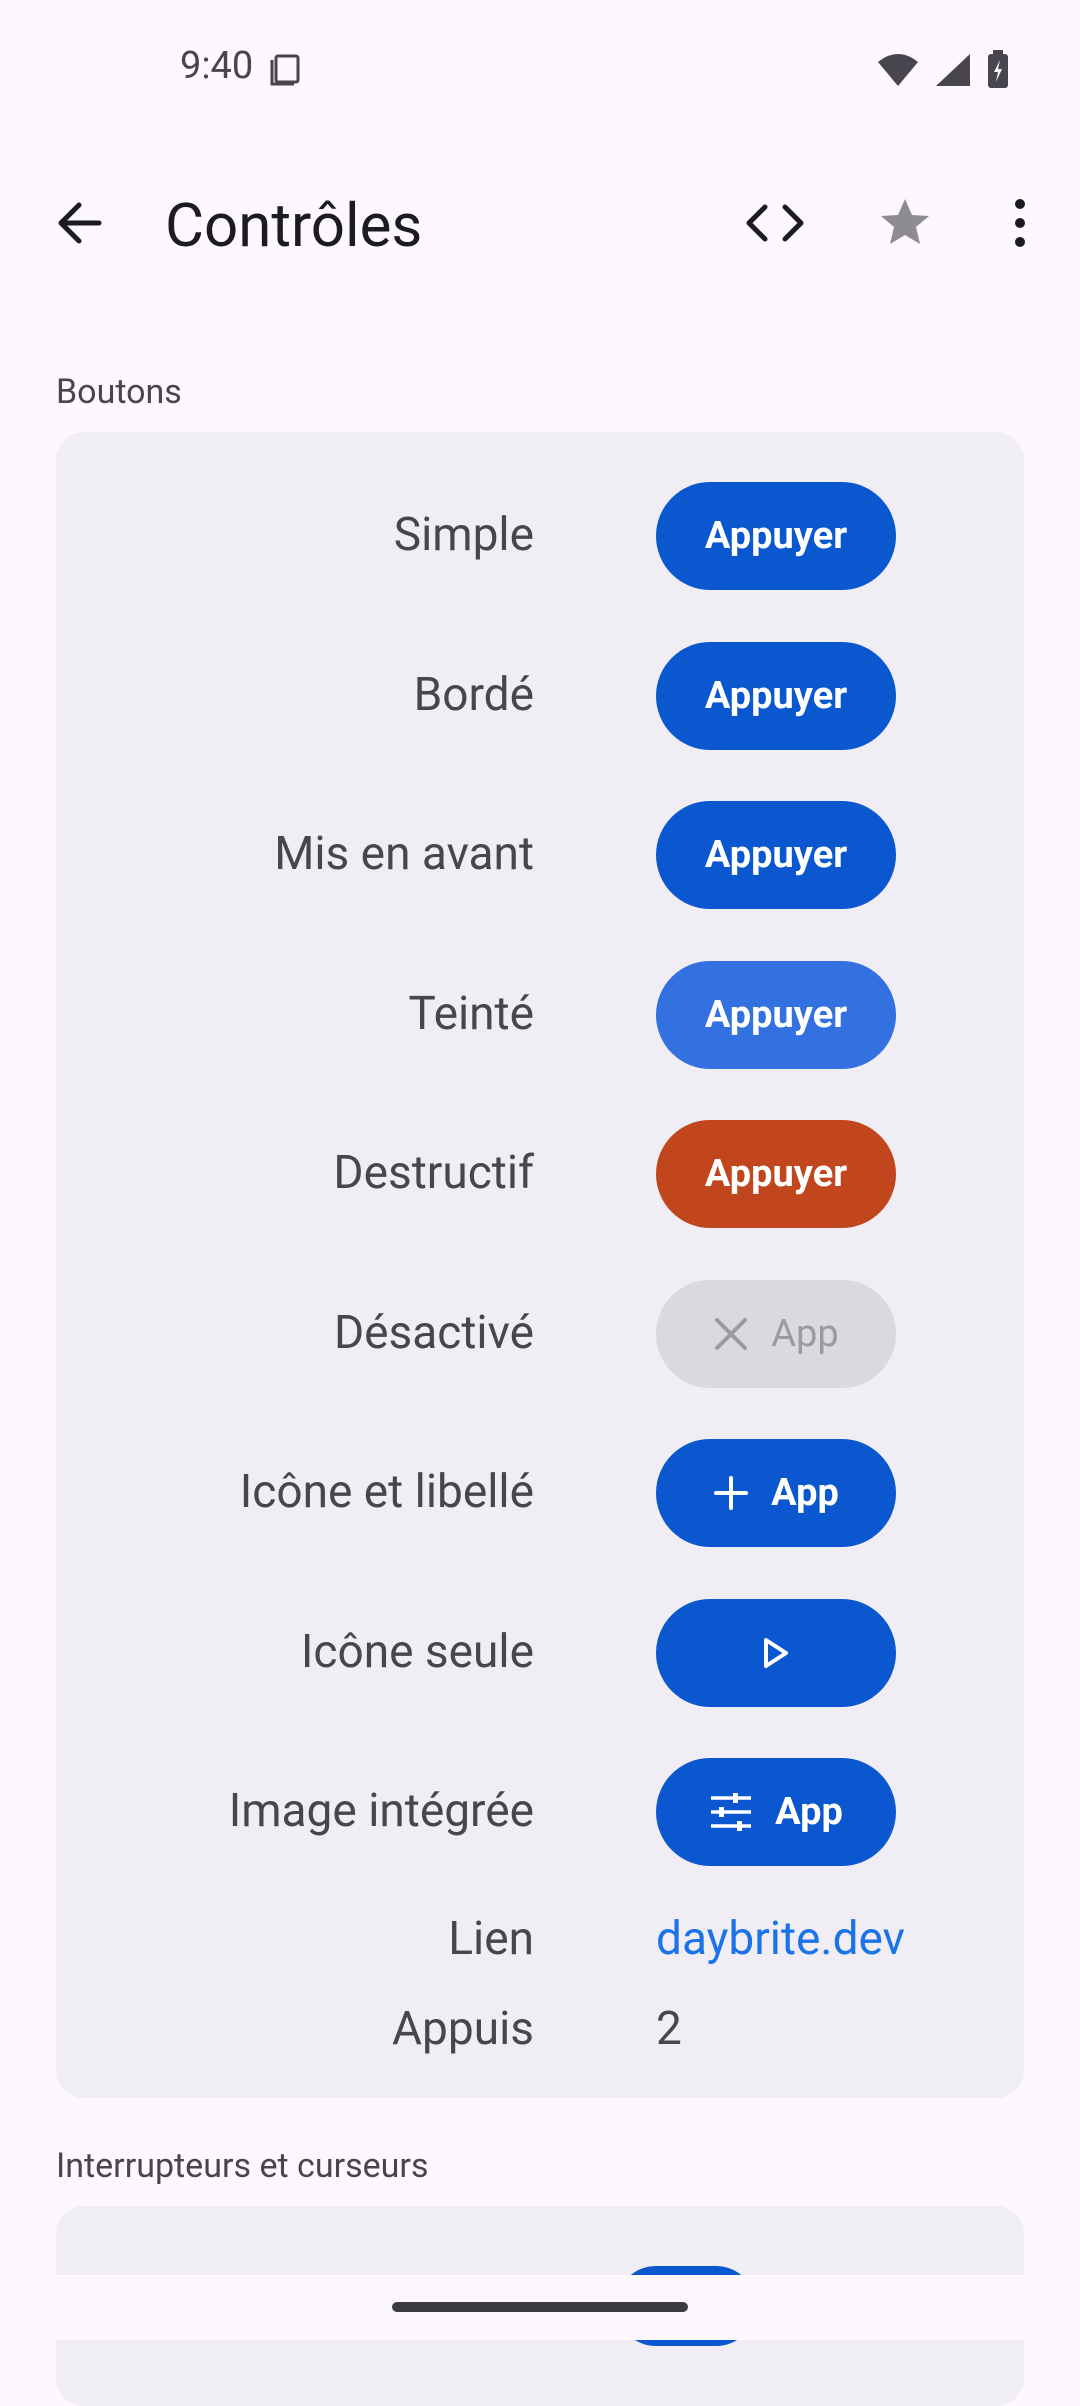  Describe the element at coordinates (473, 695) in the screenshot. I see `row-label-outlined: Bordé` at that location.